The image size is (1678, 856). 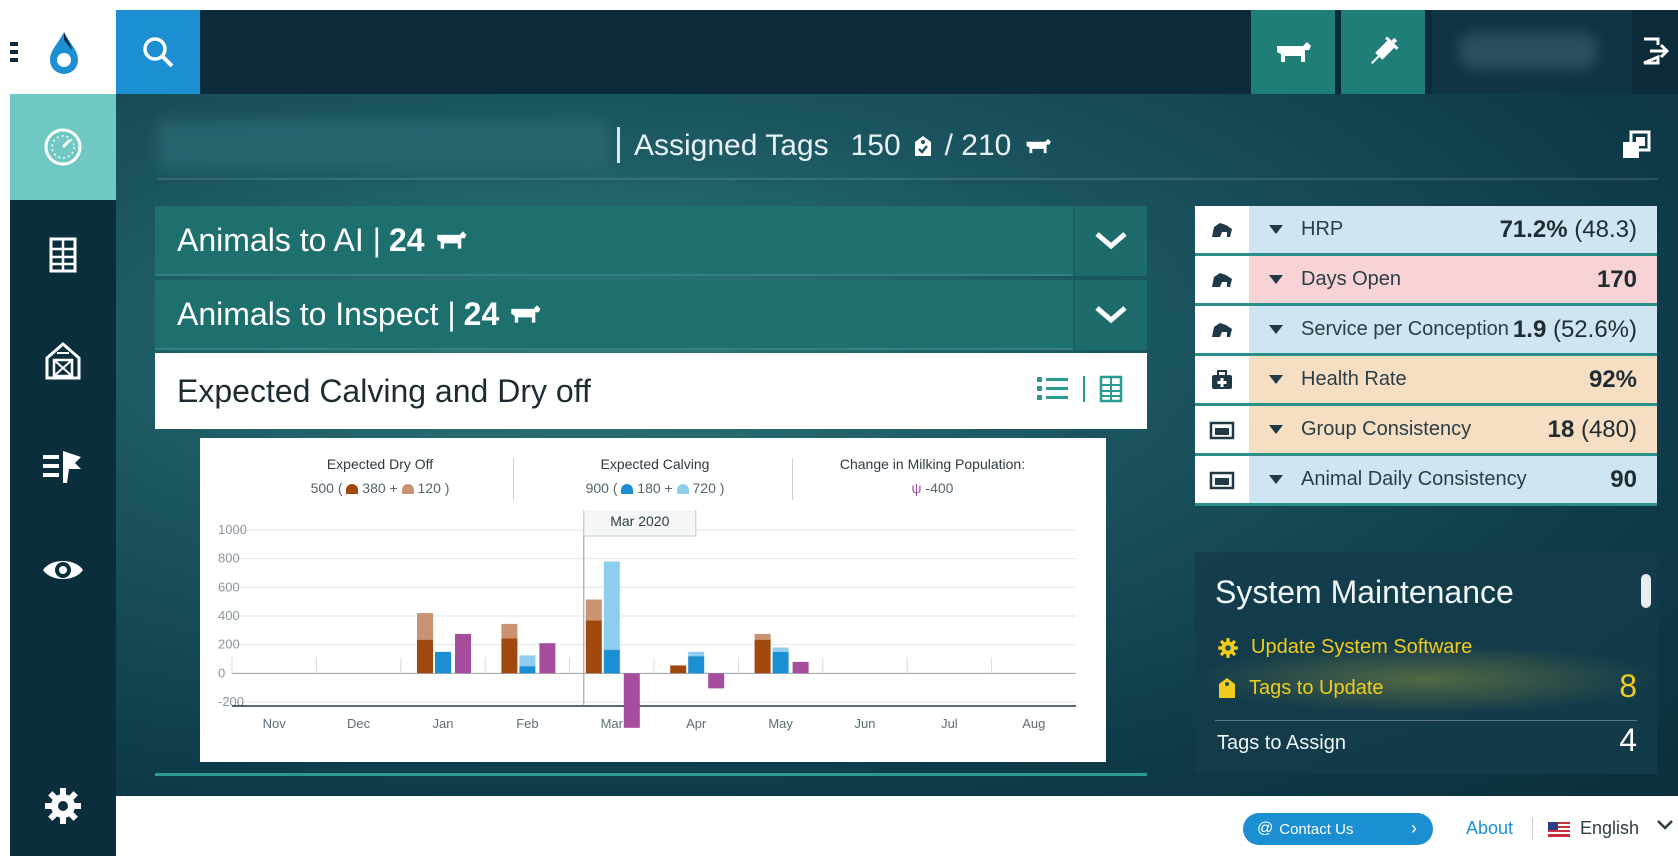 I want to click on user-info, so click(x=1532, y=52).